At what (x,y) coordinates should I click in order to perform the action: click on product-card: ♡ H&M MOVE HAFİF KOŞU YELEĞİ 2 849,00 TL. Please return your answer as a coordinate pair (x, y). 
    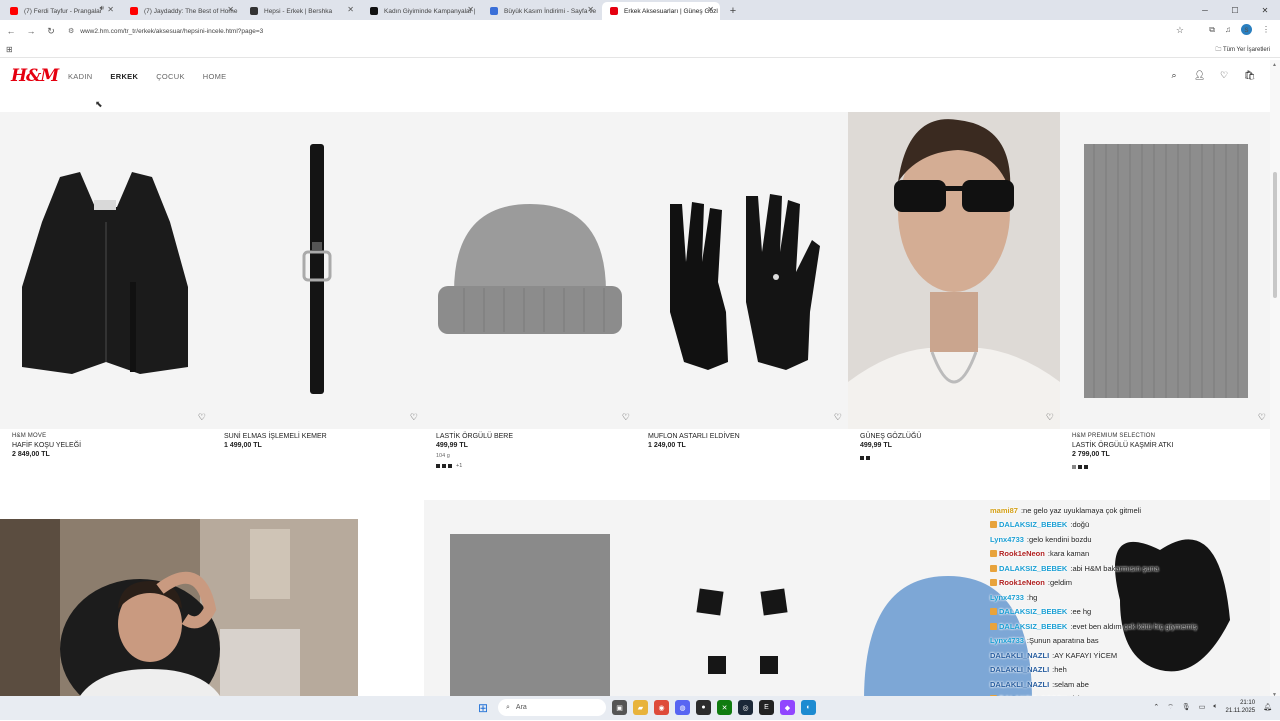
    Looking at the image, I should click on (106, 285).